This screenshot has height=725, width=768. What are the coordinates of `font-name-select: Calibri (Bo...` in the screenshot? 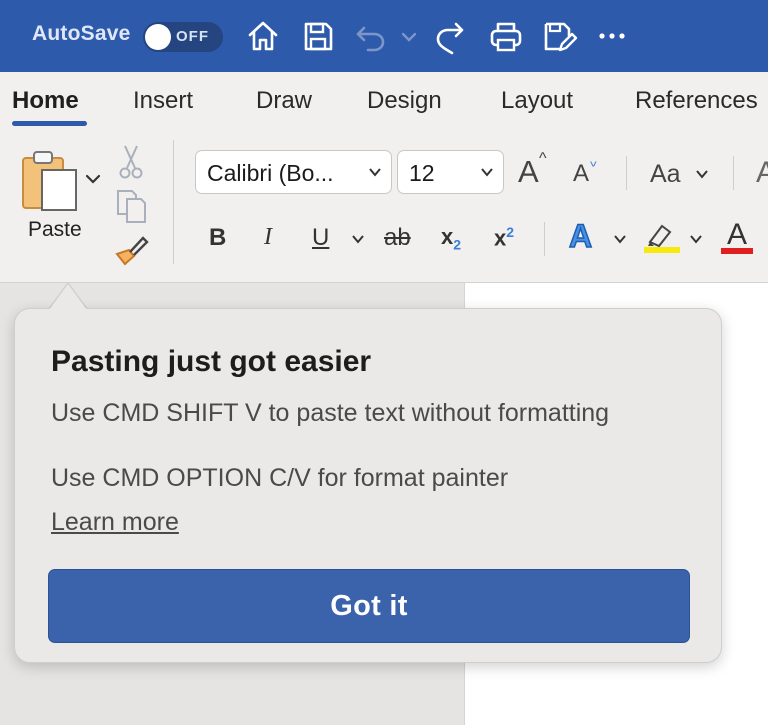 It's located at (293, 172).